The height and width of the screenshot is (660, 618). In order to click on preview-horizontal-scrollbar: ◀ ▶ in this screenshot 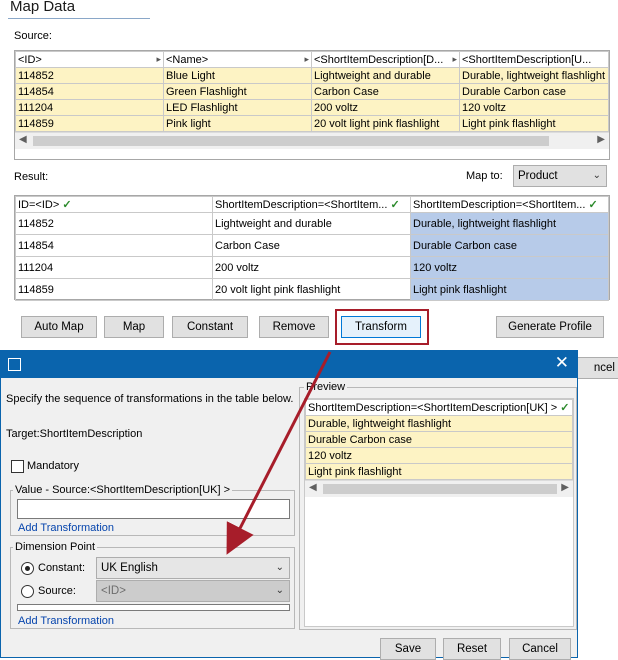, I will do `click(439, 488)`.